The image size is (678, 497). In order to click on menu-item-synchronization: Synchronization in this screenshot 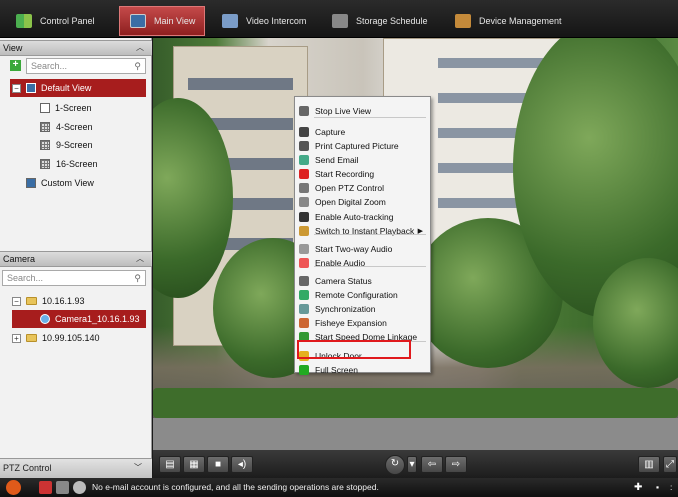, I will do `click(361, 309)`.